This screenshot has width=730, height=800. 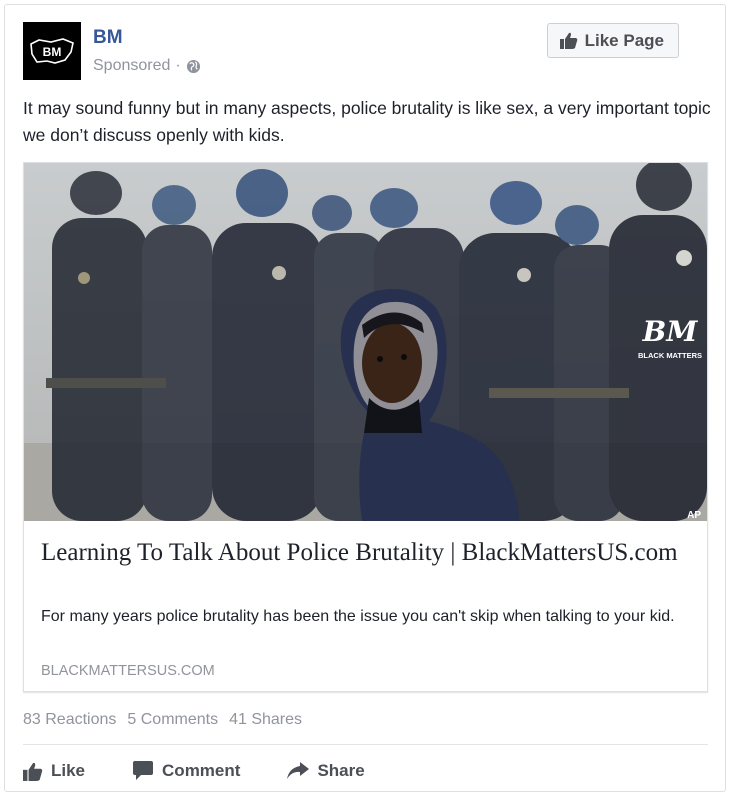 I want to click on comment-icon, so click(x=143, y=771).